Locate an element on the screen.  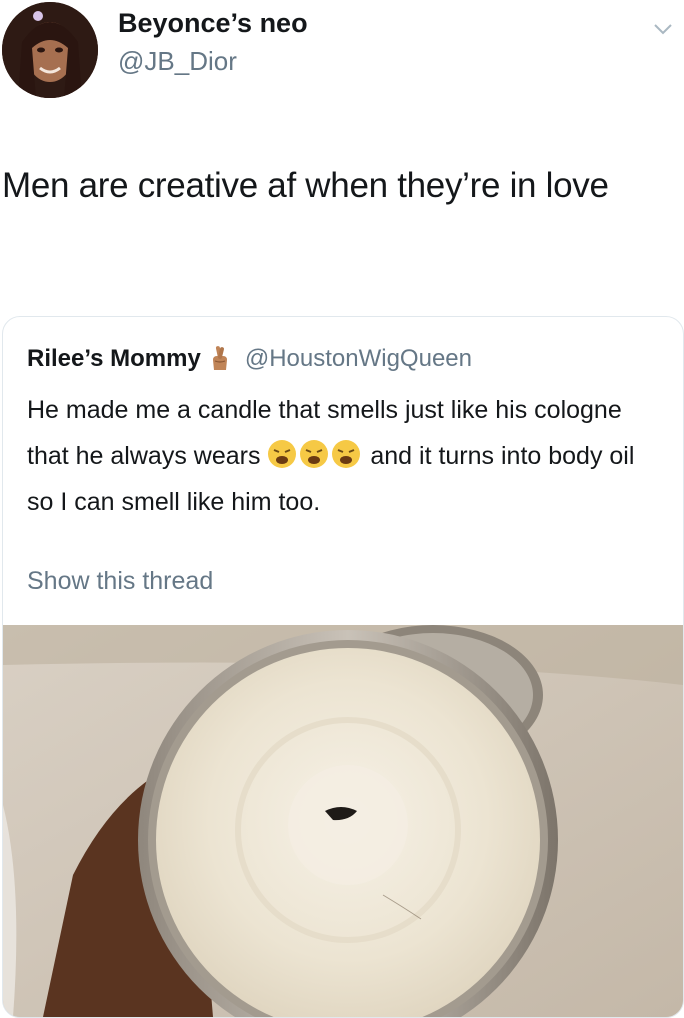
quoted-tweet-header: Rilee’s Mommy @HoustonWigQueen is located at coordinates (249, 359).